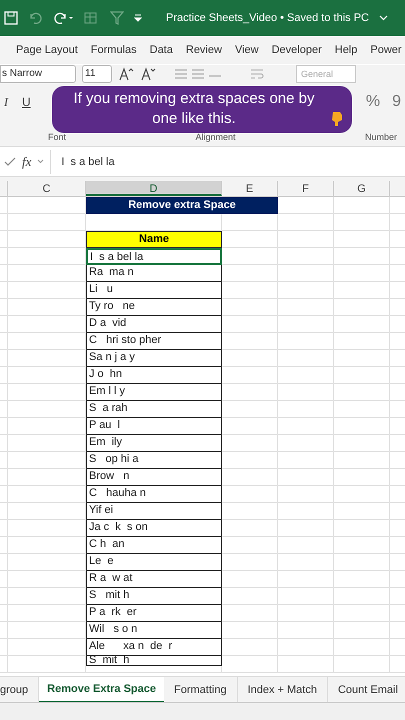  What do you see at coordinates (154, 273) in the screenshot?
I see `table-cell: Ra ma n` at bounding box center [154, 273].